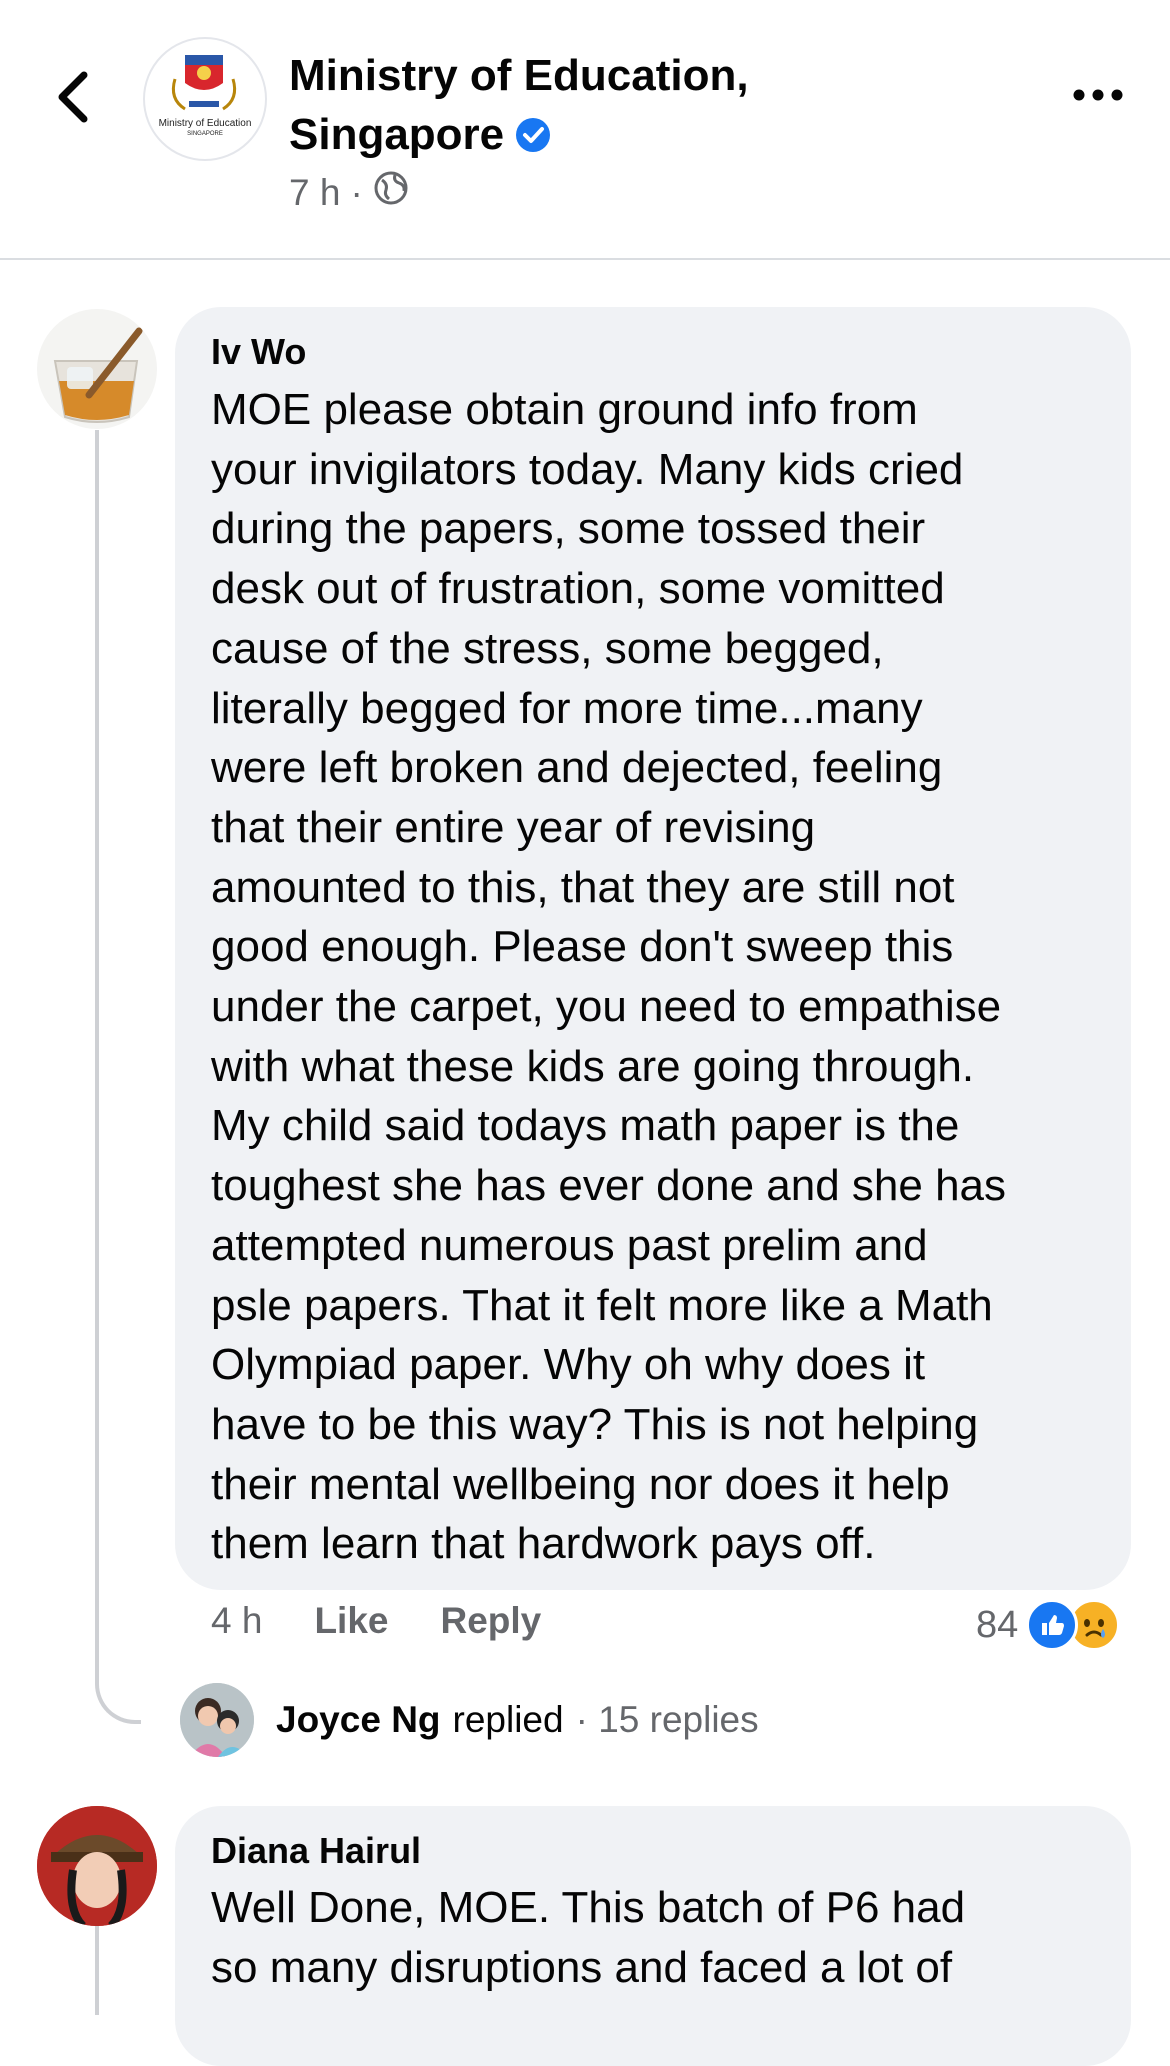  Describe the element at coordinates (508, 1719) in the screenshot. I see `reply-verb: replied` at that location.